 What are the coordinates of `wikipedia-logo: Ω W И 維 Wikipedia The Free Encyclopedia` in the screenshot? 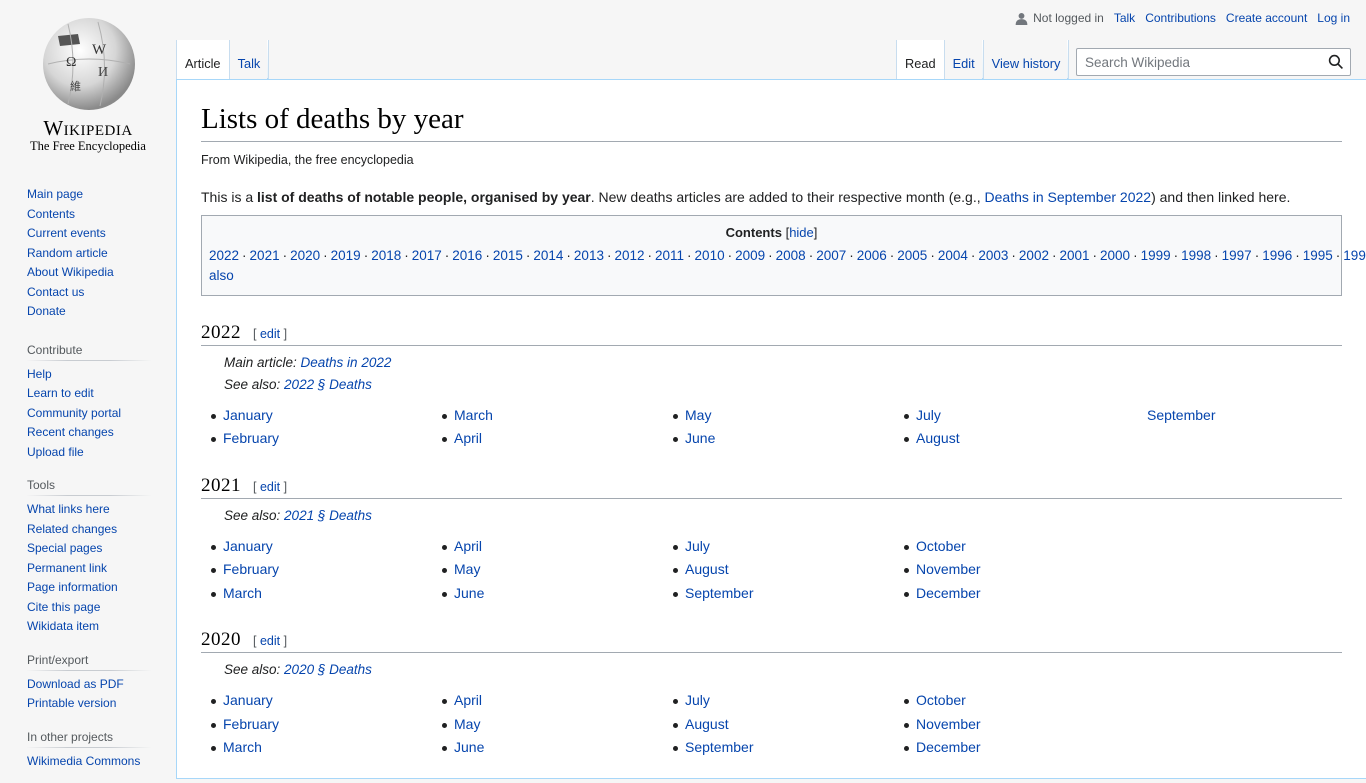 It's located at (88, 80).